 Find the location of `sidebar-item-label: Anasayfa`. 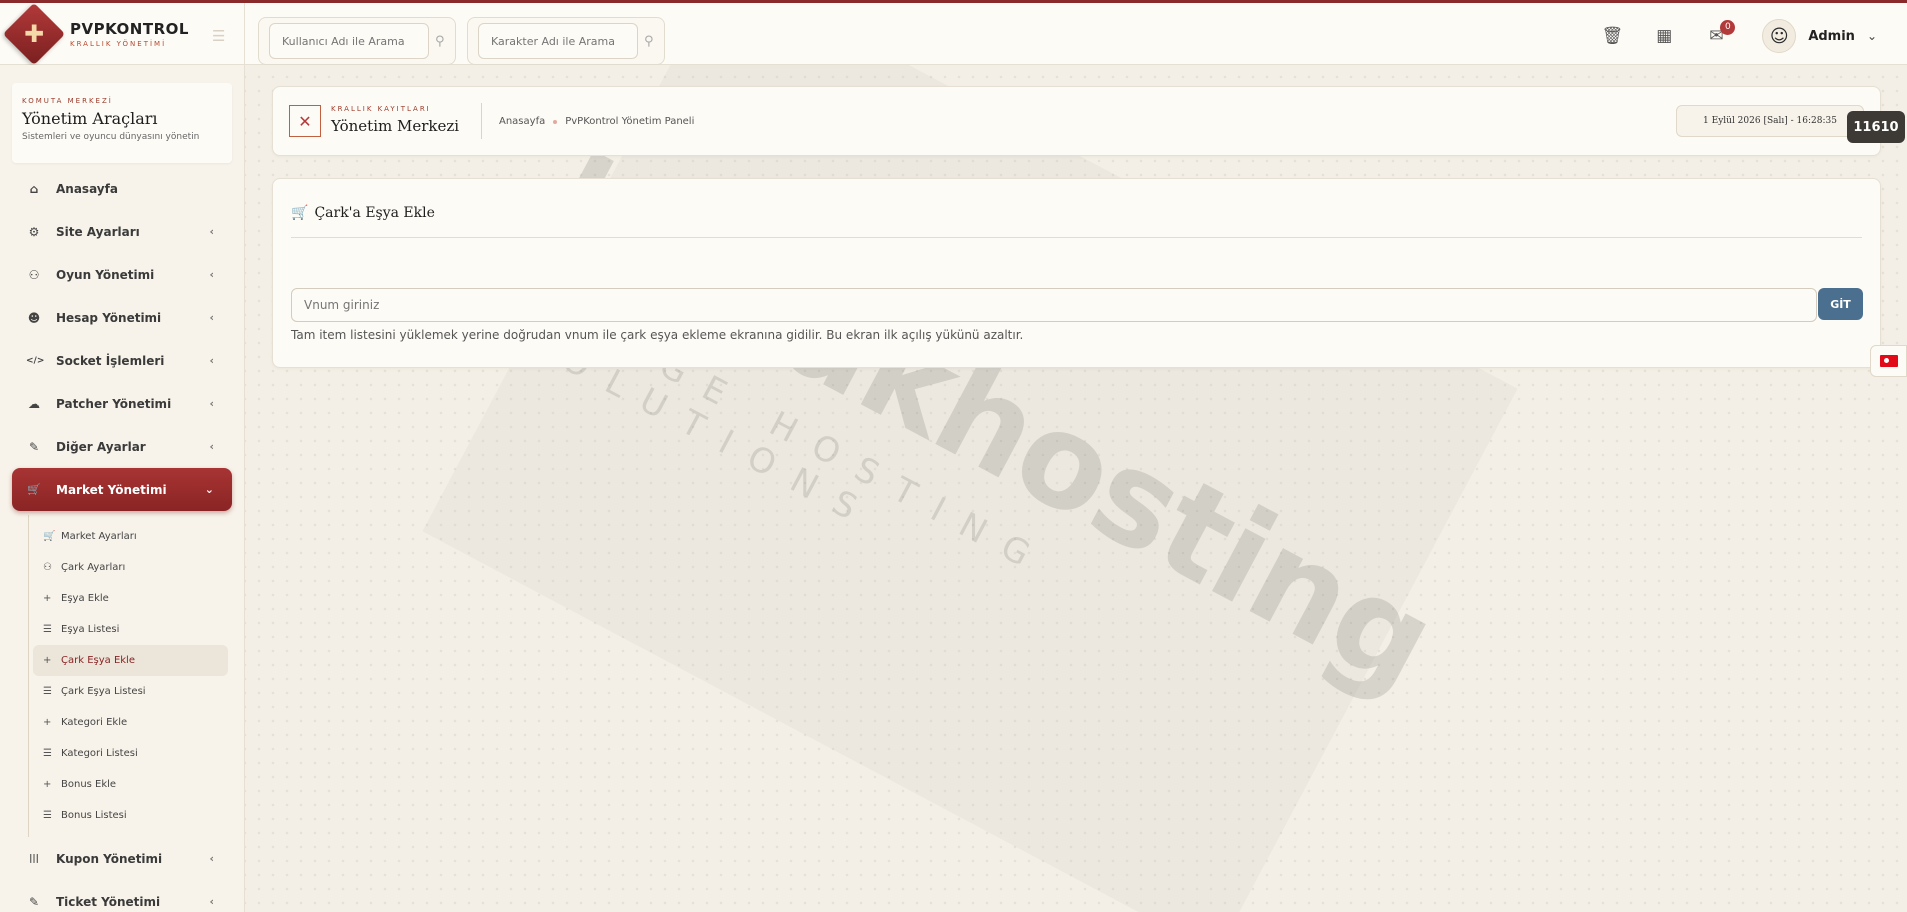

sidebar-item-label: Anasayfa is located at coordinates (87, 188).